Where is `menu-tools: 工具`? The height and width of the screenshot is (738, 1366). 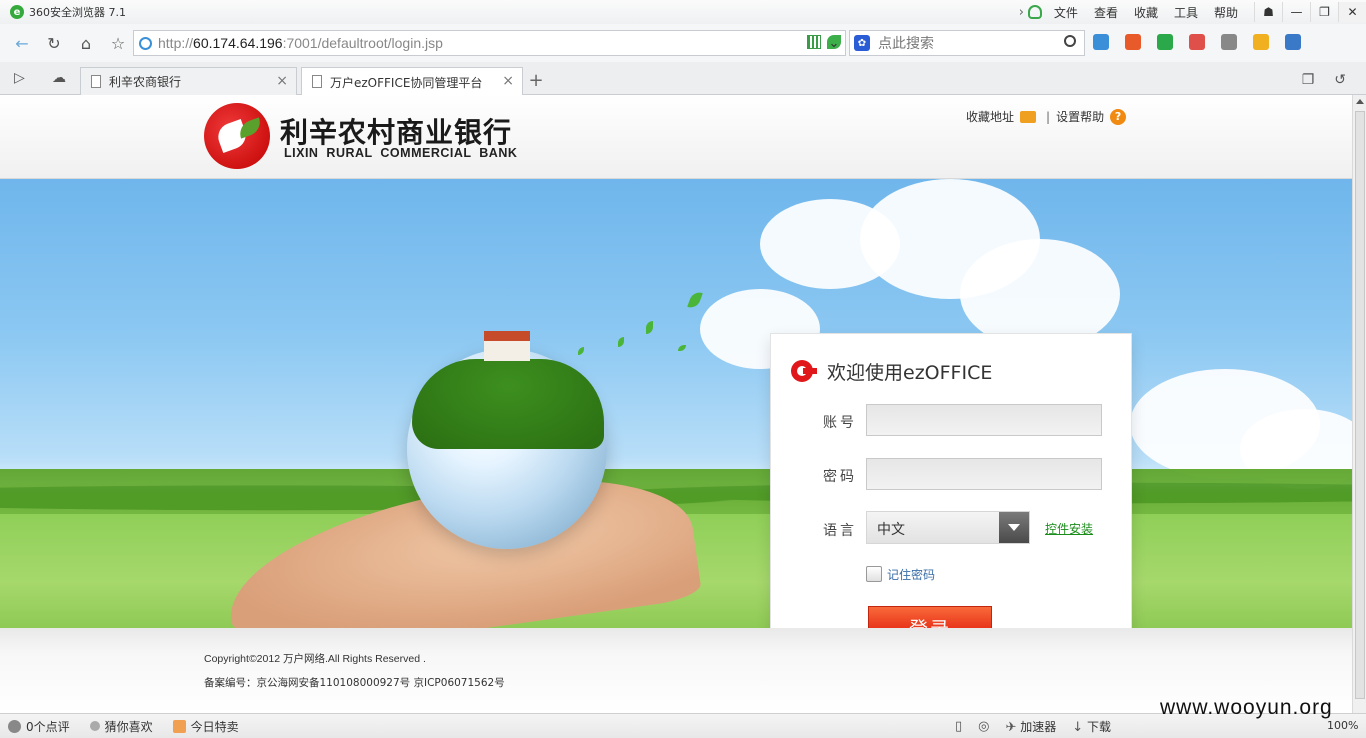
menu-tools: 工具 is located at coordinates (1186, 12).